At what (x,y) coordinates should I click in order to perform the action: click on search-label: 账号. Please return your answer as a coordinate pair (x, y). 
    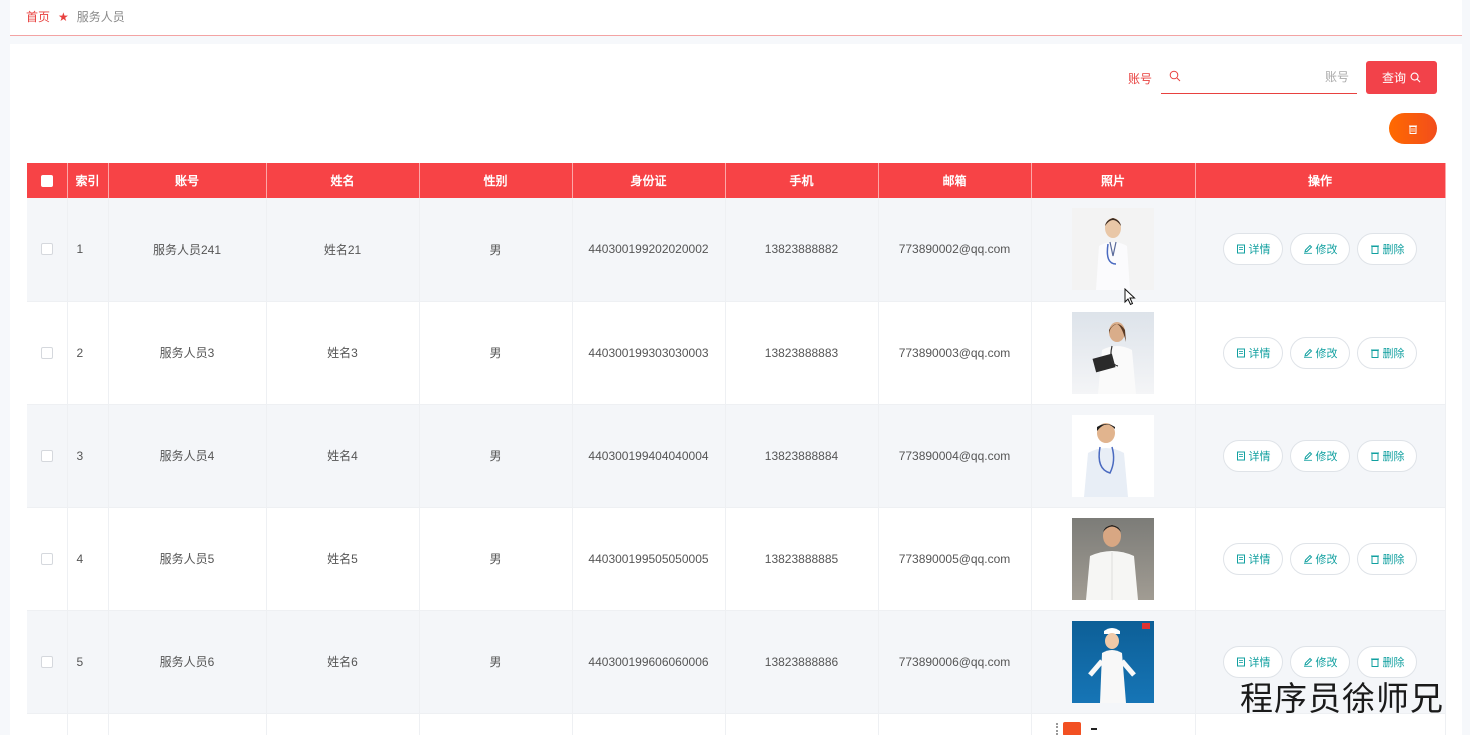
    Looking at the image, I should click on (1140, 79).